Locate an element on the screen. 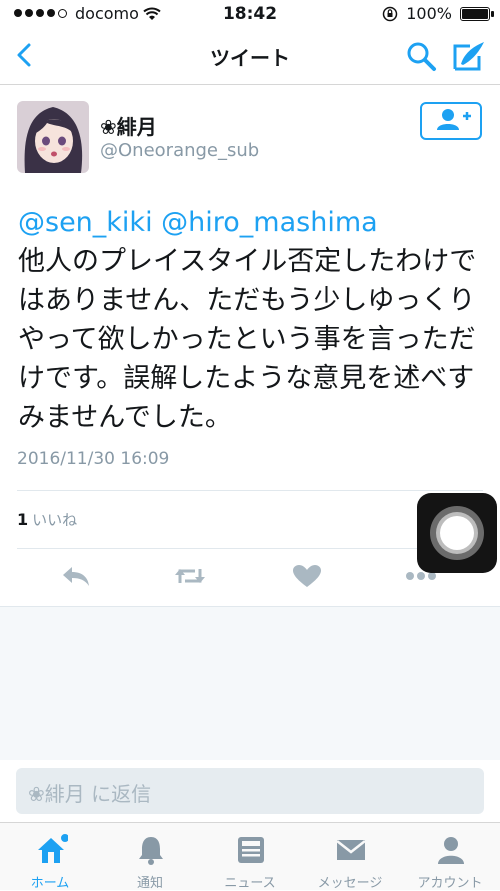 The height and width of the screenshot is (891, 500). mention-link: @hiro_mashima is located at coordinates (269, 222).